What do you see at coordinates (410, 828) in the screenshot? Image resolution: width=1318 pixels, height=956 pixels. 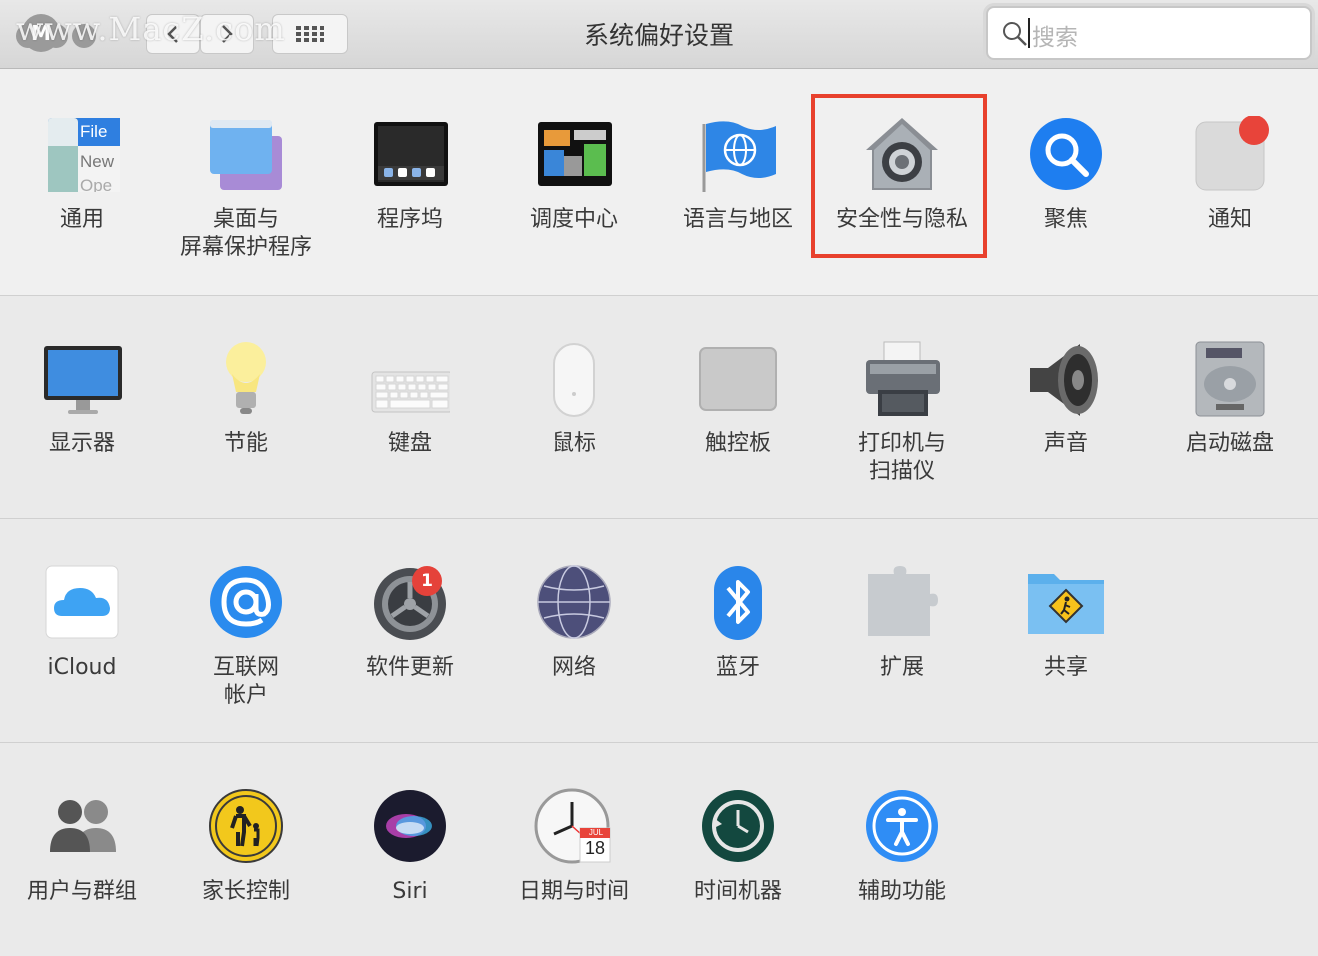 I see `siri-icon` at bounding box center [410, 828].